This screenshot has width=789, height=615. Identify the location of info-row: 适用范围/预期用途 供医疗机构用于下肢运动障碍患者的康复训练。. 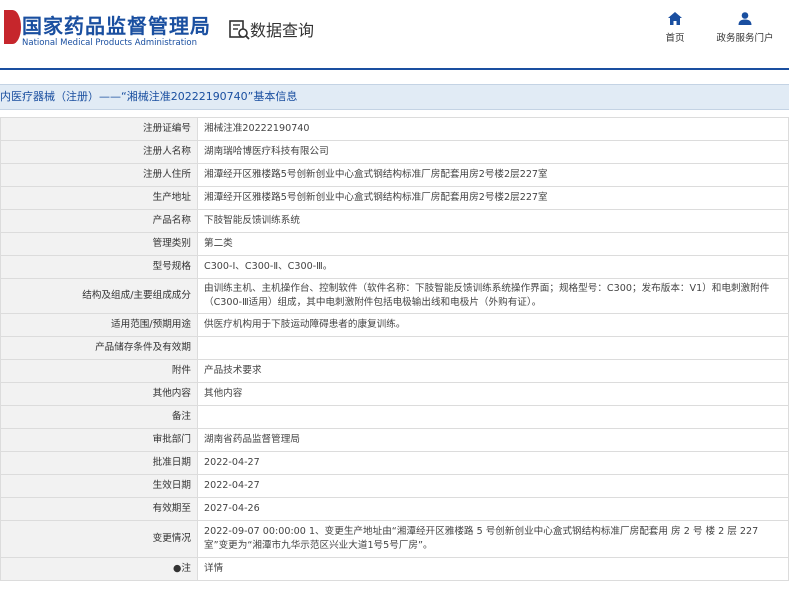
(394, 325).